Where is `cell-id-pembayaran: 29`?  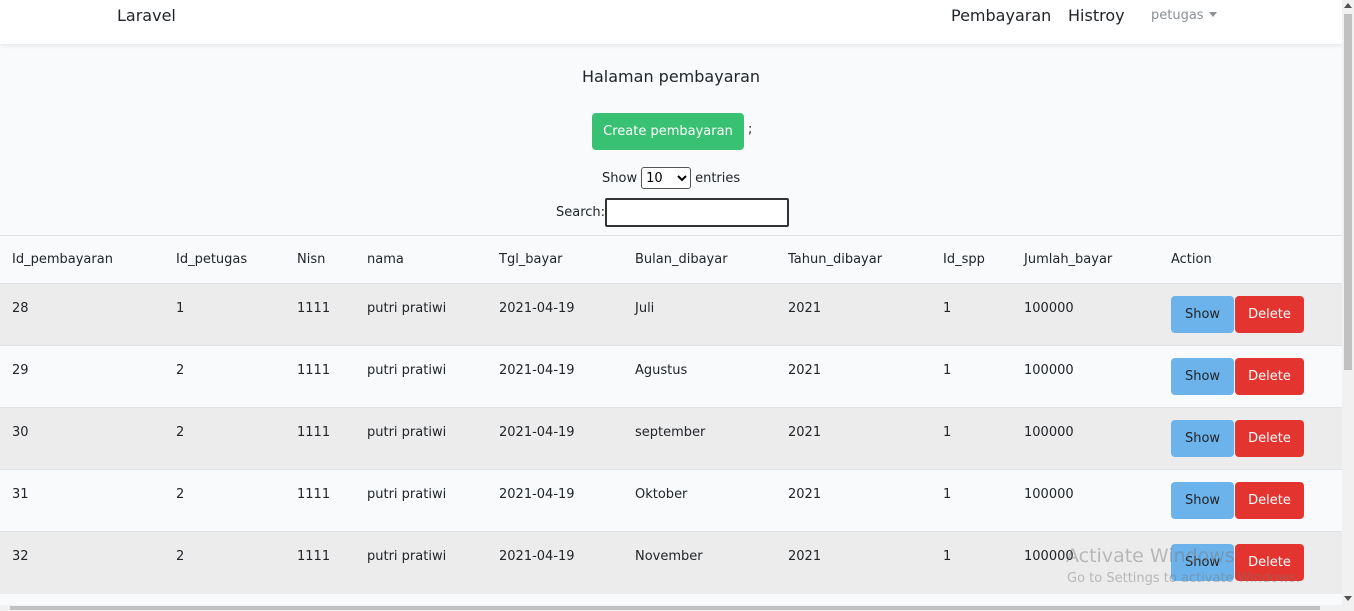
cell-id-pembayaran: 29 is located at coordinates (82, 376).